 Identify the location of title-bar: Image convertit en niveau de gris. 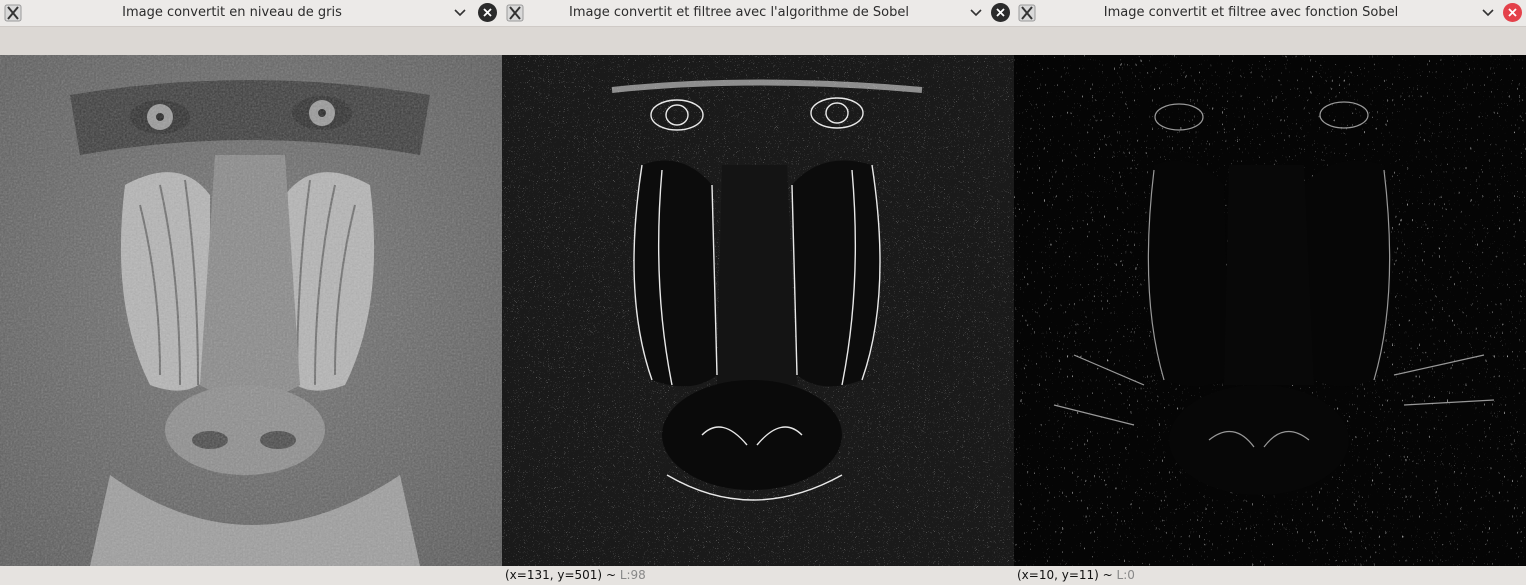
(251, 13).